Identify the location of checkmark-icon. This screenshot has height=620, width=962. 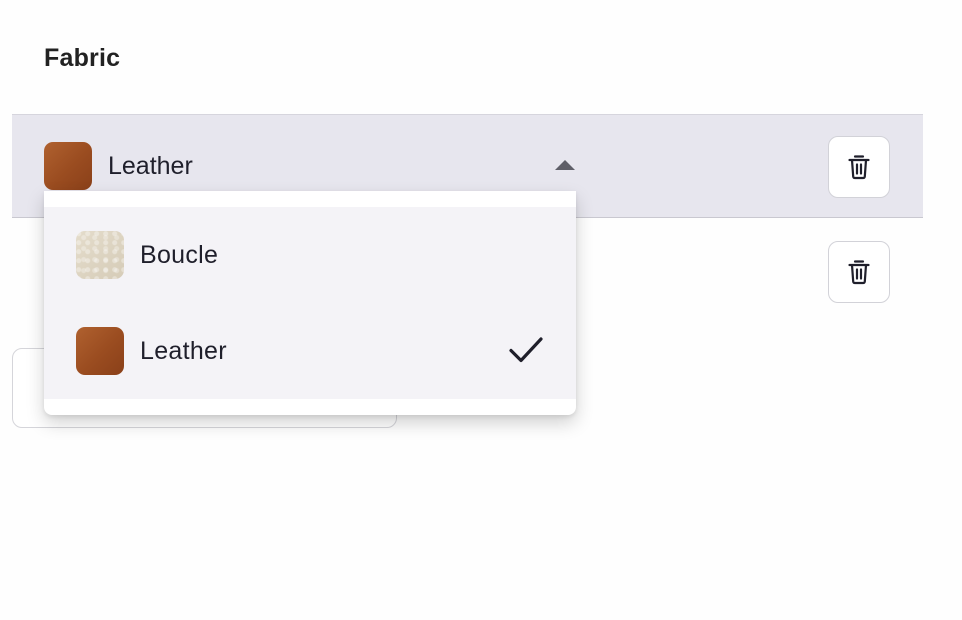
(526, 350).